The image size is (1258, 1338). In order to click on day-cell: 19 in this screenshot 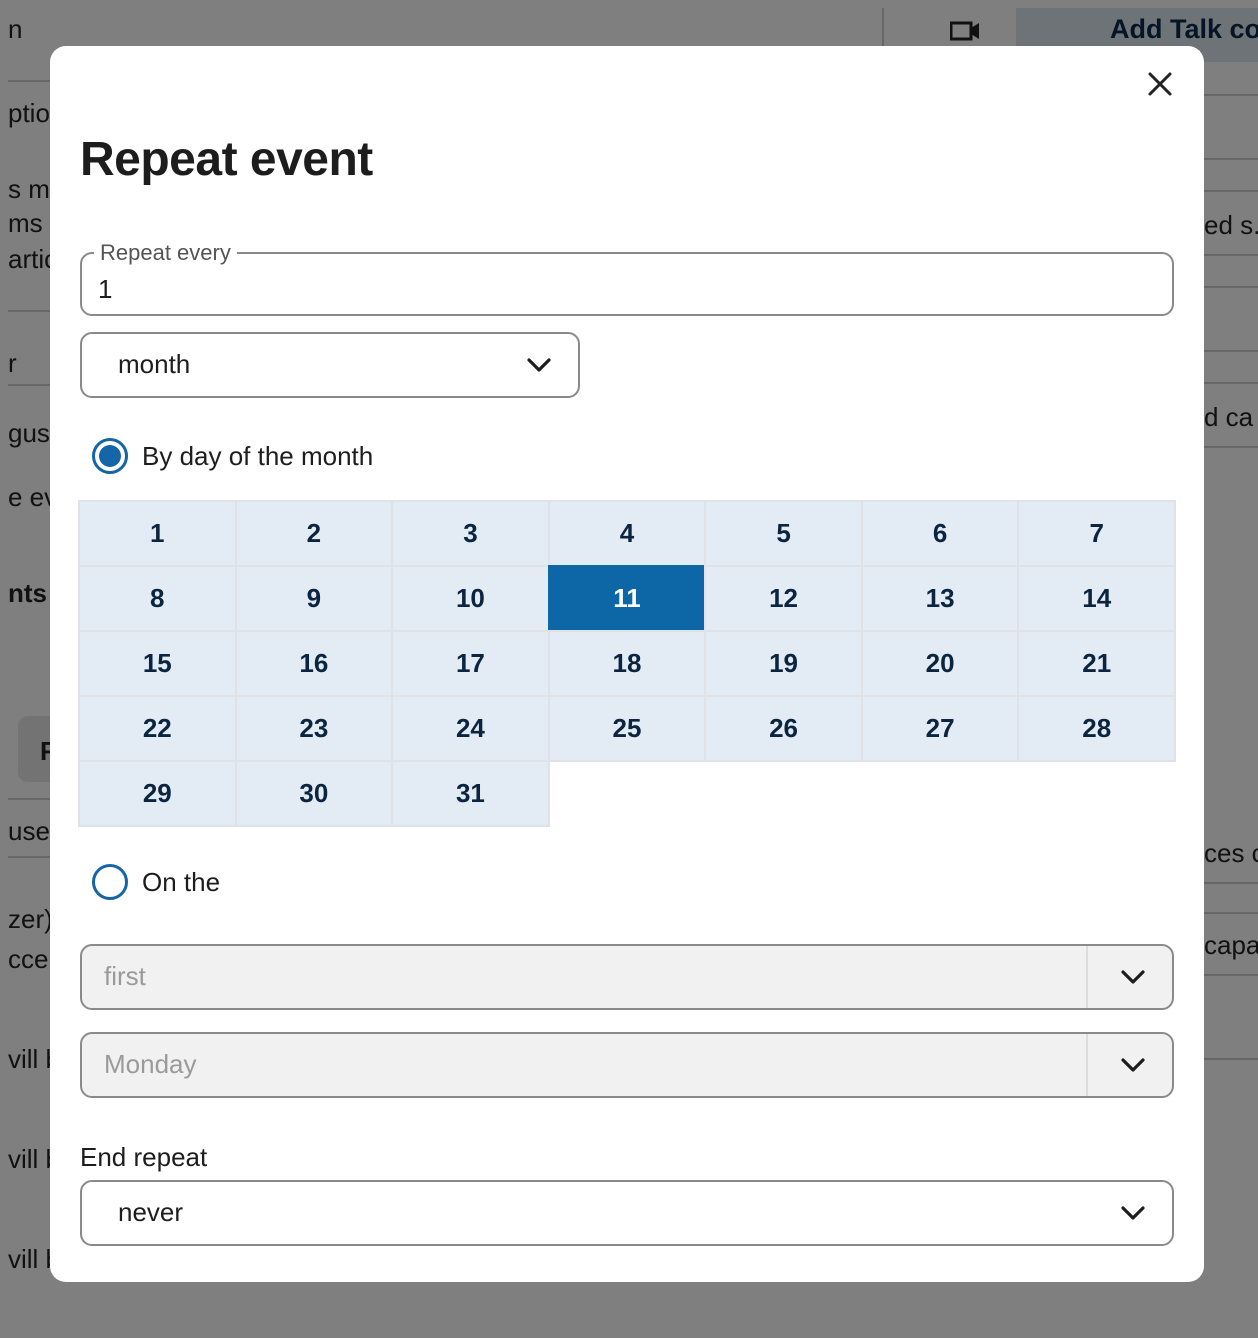, I will do `click(783, 663)`.